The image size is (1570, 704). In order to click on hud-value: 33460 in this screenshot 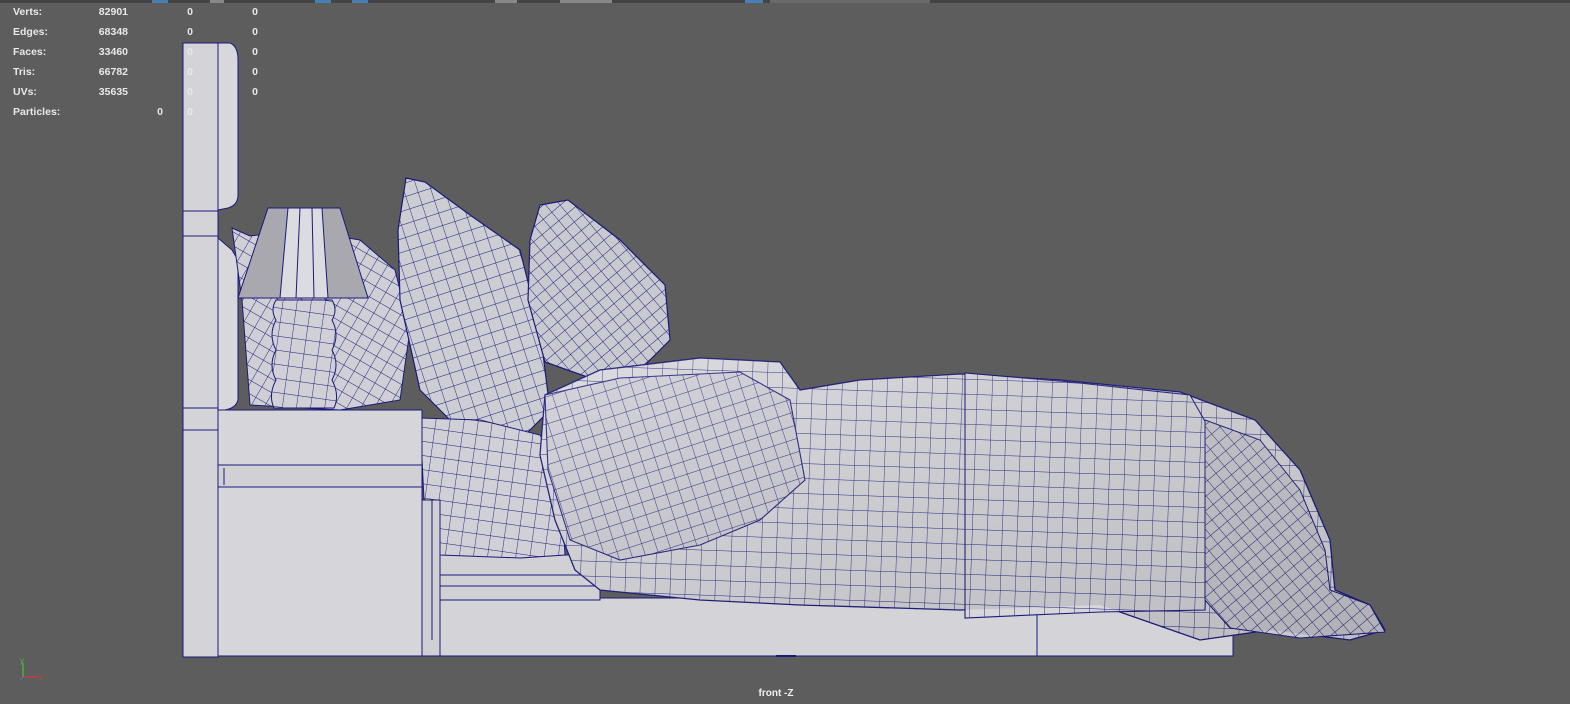, I will do `click(113, 52)`.